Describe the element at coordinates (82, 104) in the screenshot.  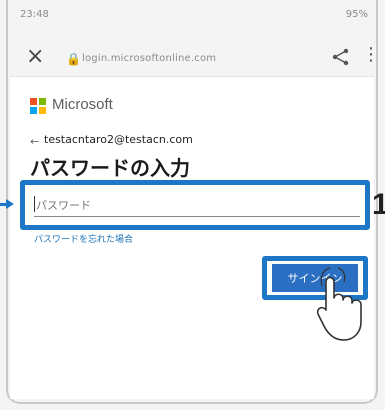
I see `brand-name: Microsoft` at that location.